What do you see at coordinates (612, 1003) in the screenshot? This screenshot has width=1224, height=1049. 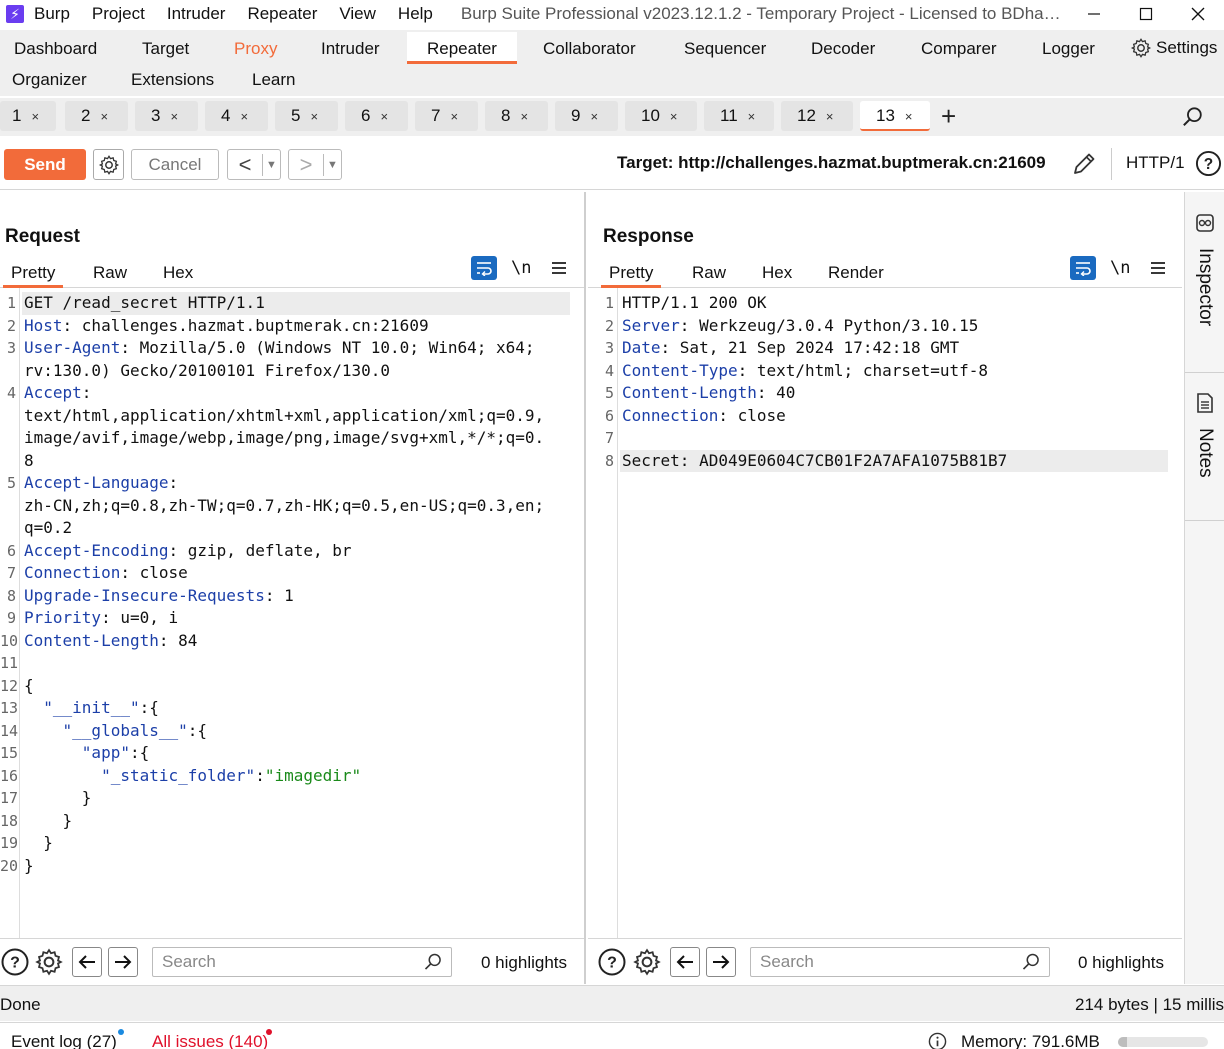 I see `status-bar: Done 214 bytes | 15 millis` at bounding box center [612, 1003].